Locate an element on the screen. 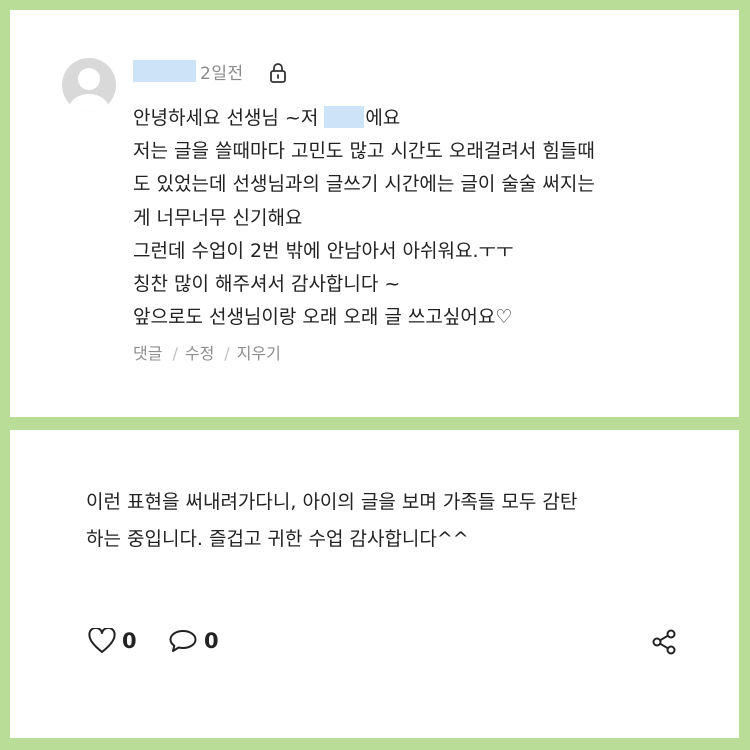  lock-icon is located at coordinates (278, 73).